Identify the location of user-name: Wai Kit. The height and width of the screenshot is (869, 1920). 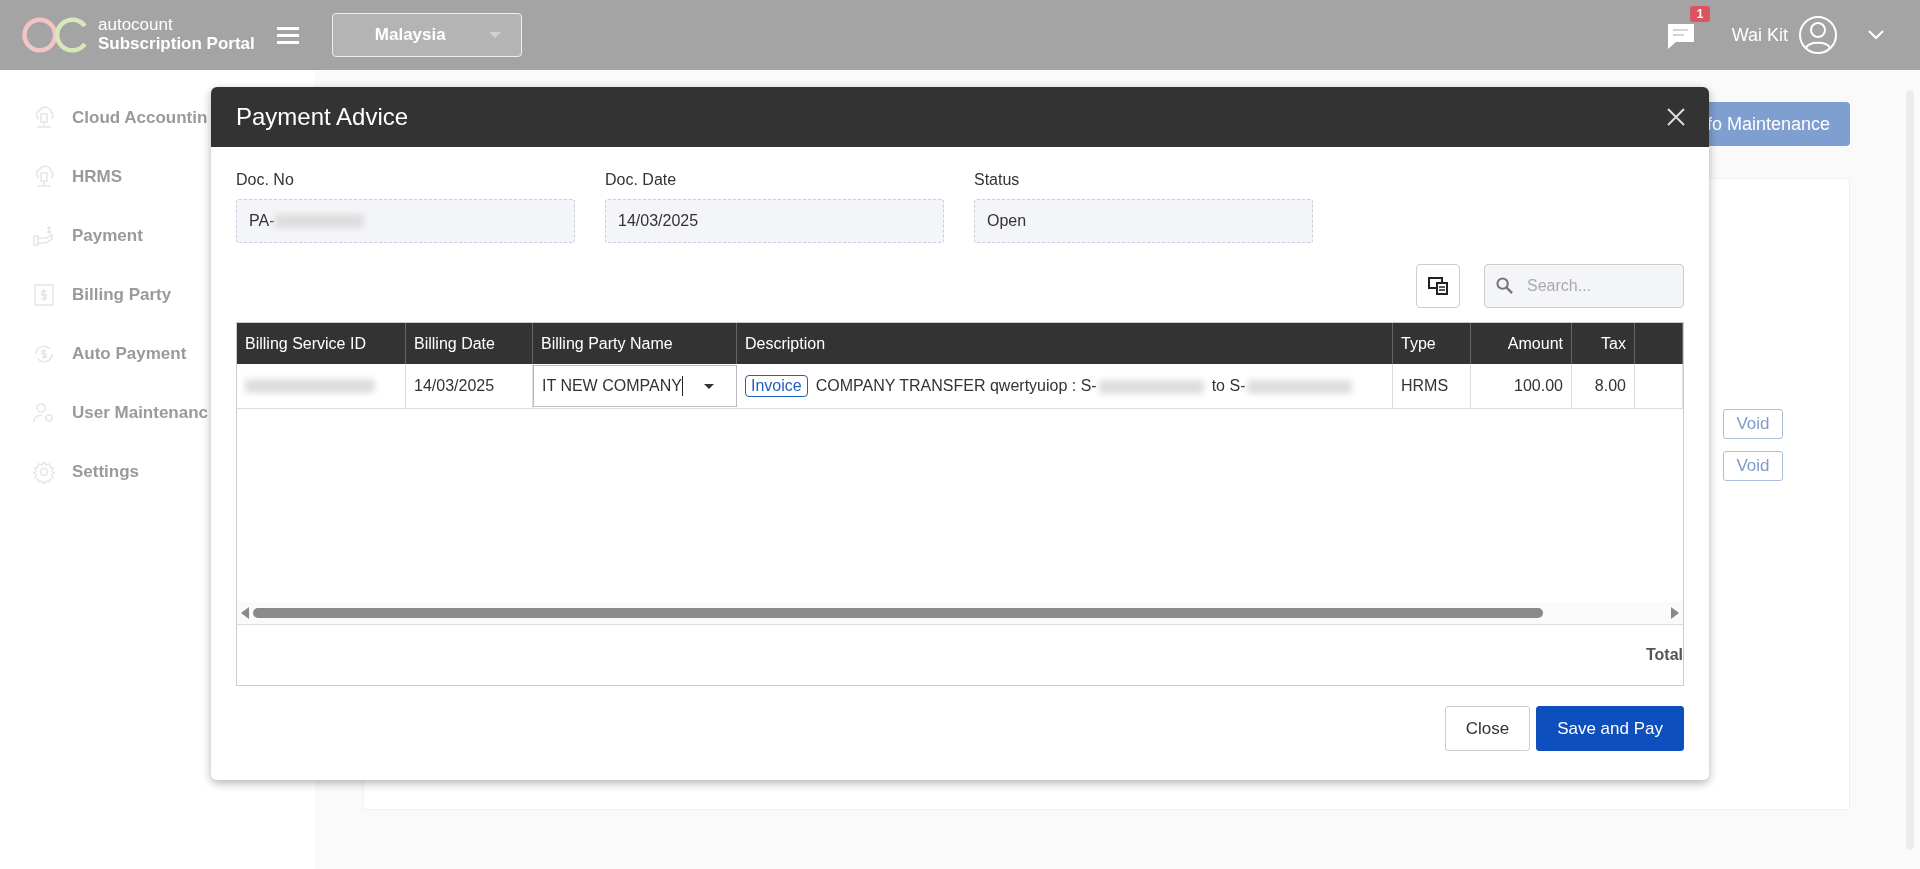
(1759, 35).